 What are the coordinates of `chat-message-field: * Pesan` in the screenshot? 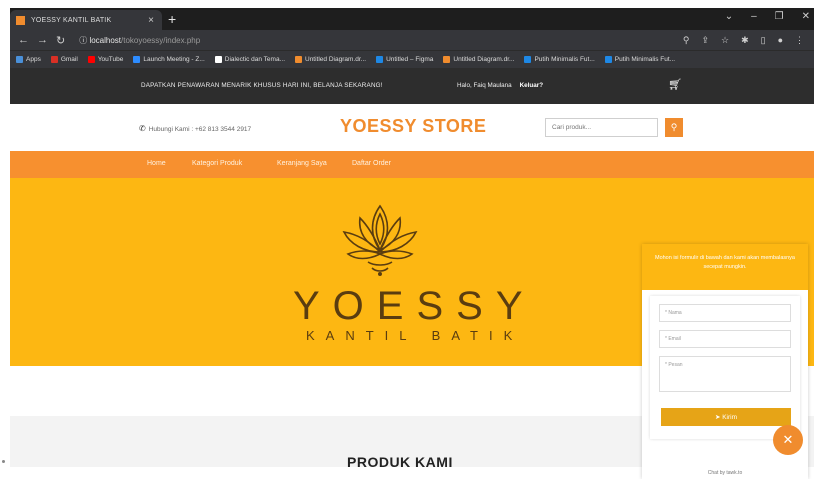 It's located at (725, 374).